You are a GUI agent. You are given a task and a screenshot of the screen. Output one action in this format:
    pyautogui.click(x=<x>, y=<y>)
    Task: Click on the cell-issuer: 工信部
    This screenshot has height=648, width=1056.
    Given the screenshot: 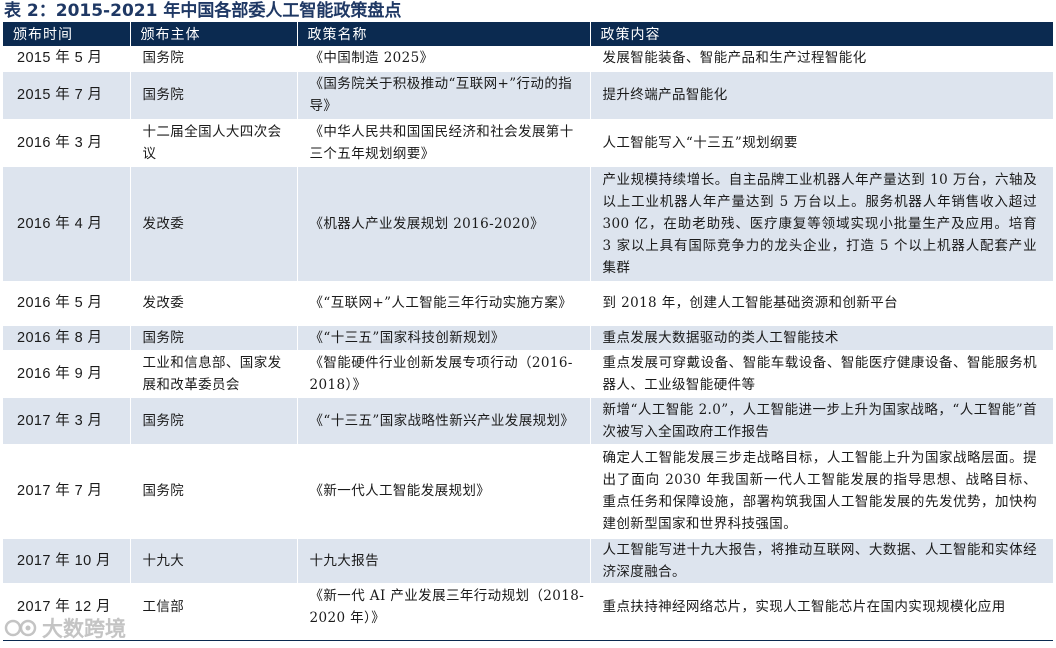 What is the action you would take?
    pyautogui.click(x=213, y=607)
    